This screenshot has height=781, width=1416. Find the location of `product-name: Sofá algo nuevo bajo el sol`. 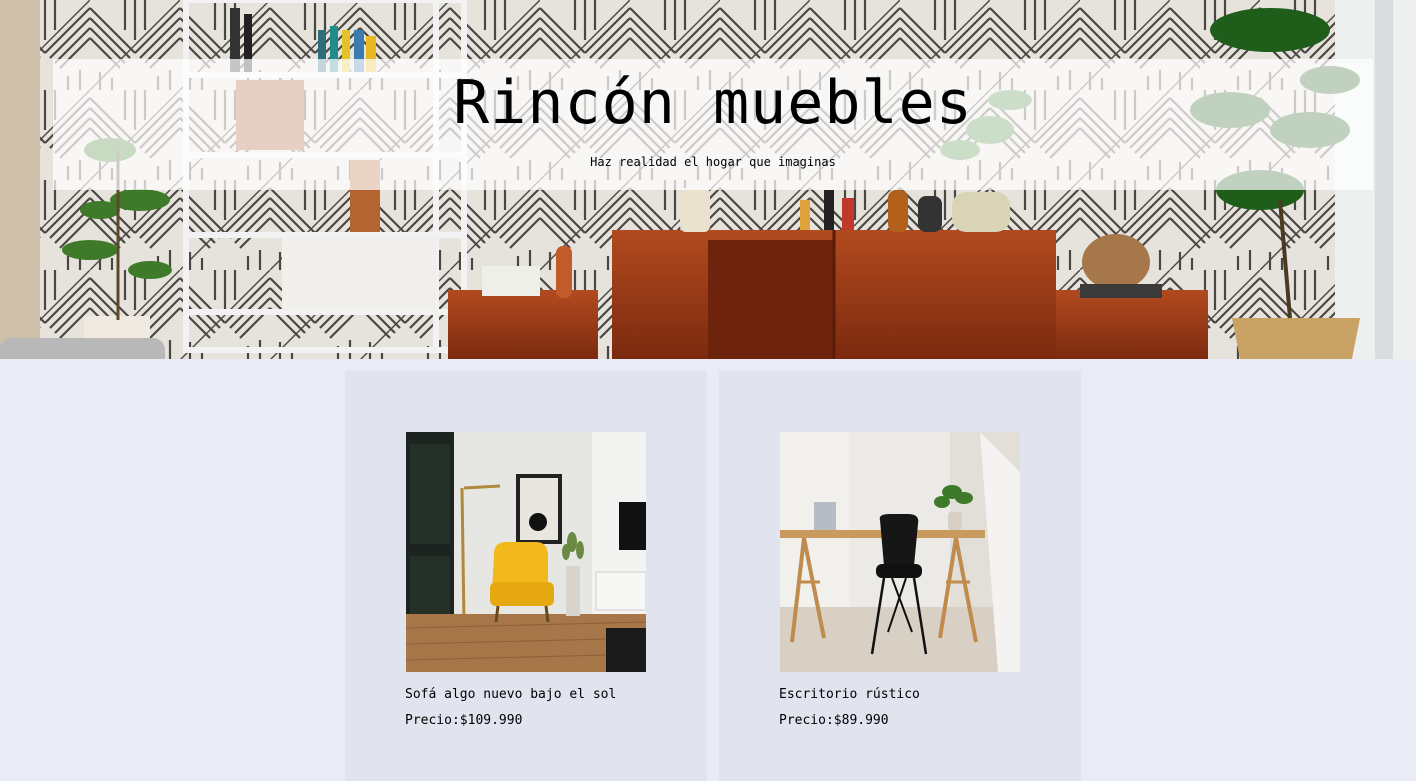

product-name: Sofá algo nuevo bajo el sol is located at coordinates (510, 694).